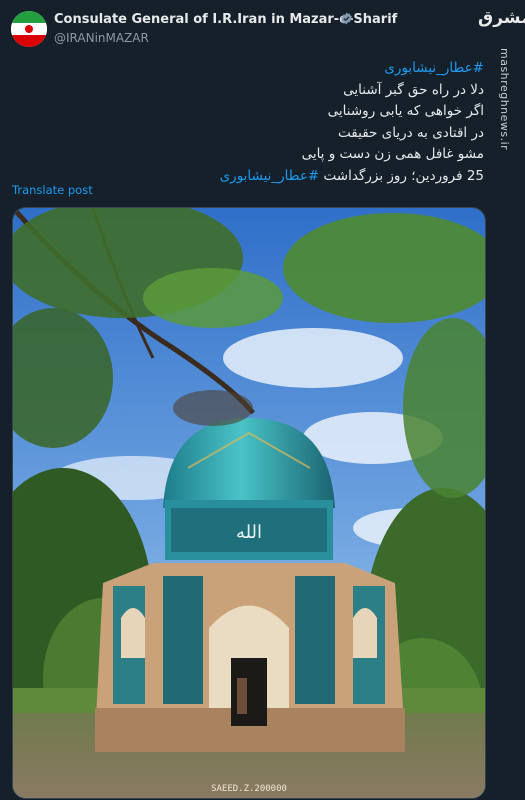  Describe the element at coordinates (405, 111) in the screenshot. I see `tweet-line: اگر خواهی که یابی روشنایی` at that location.